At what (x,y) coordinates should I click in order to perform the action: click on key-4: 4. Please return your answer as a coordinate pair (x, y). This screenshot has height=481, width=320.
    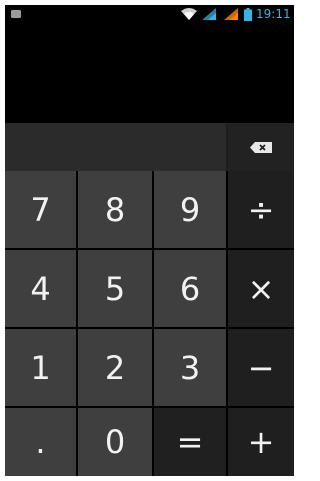
    Looking at the image, I should click on (40, 288).